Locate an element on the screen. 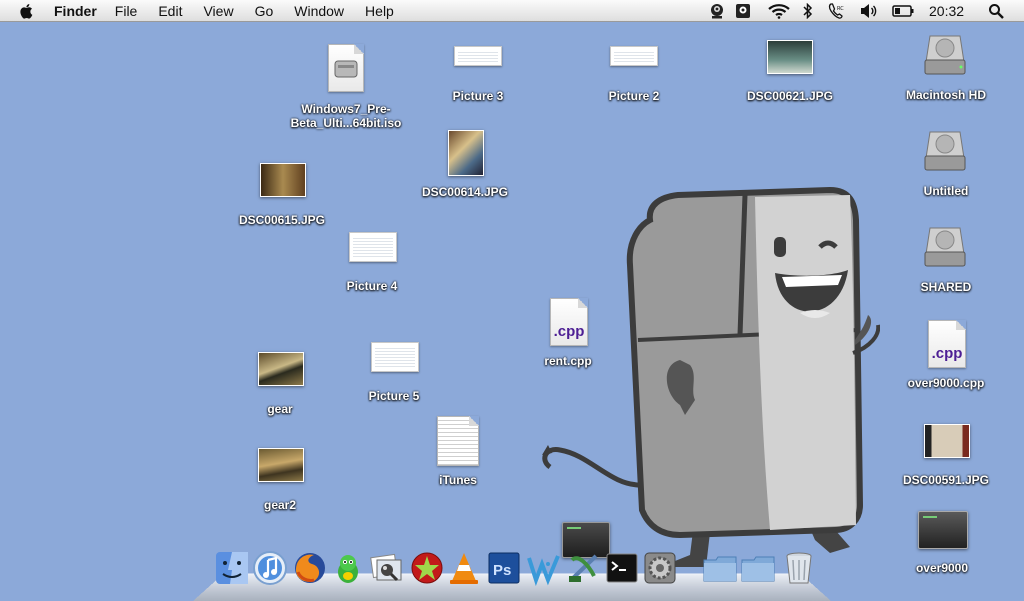  iso-file-icon is located at coordinates (346, 68).